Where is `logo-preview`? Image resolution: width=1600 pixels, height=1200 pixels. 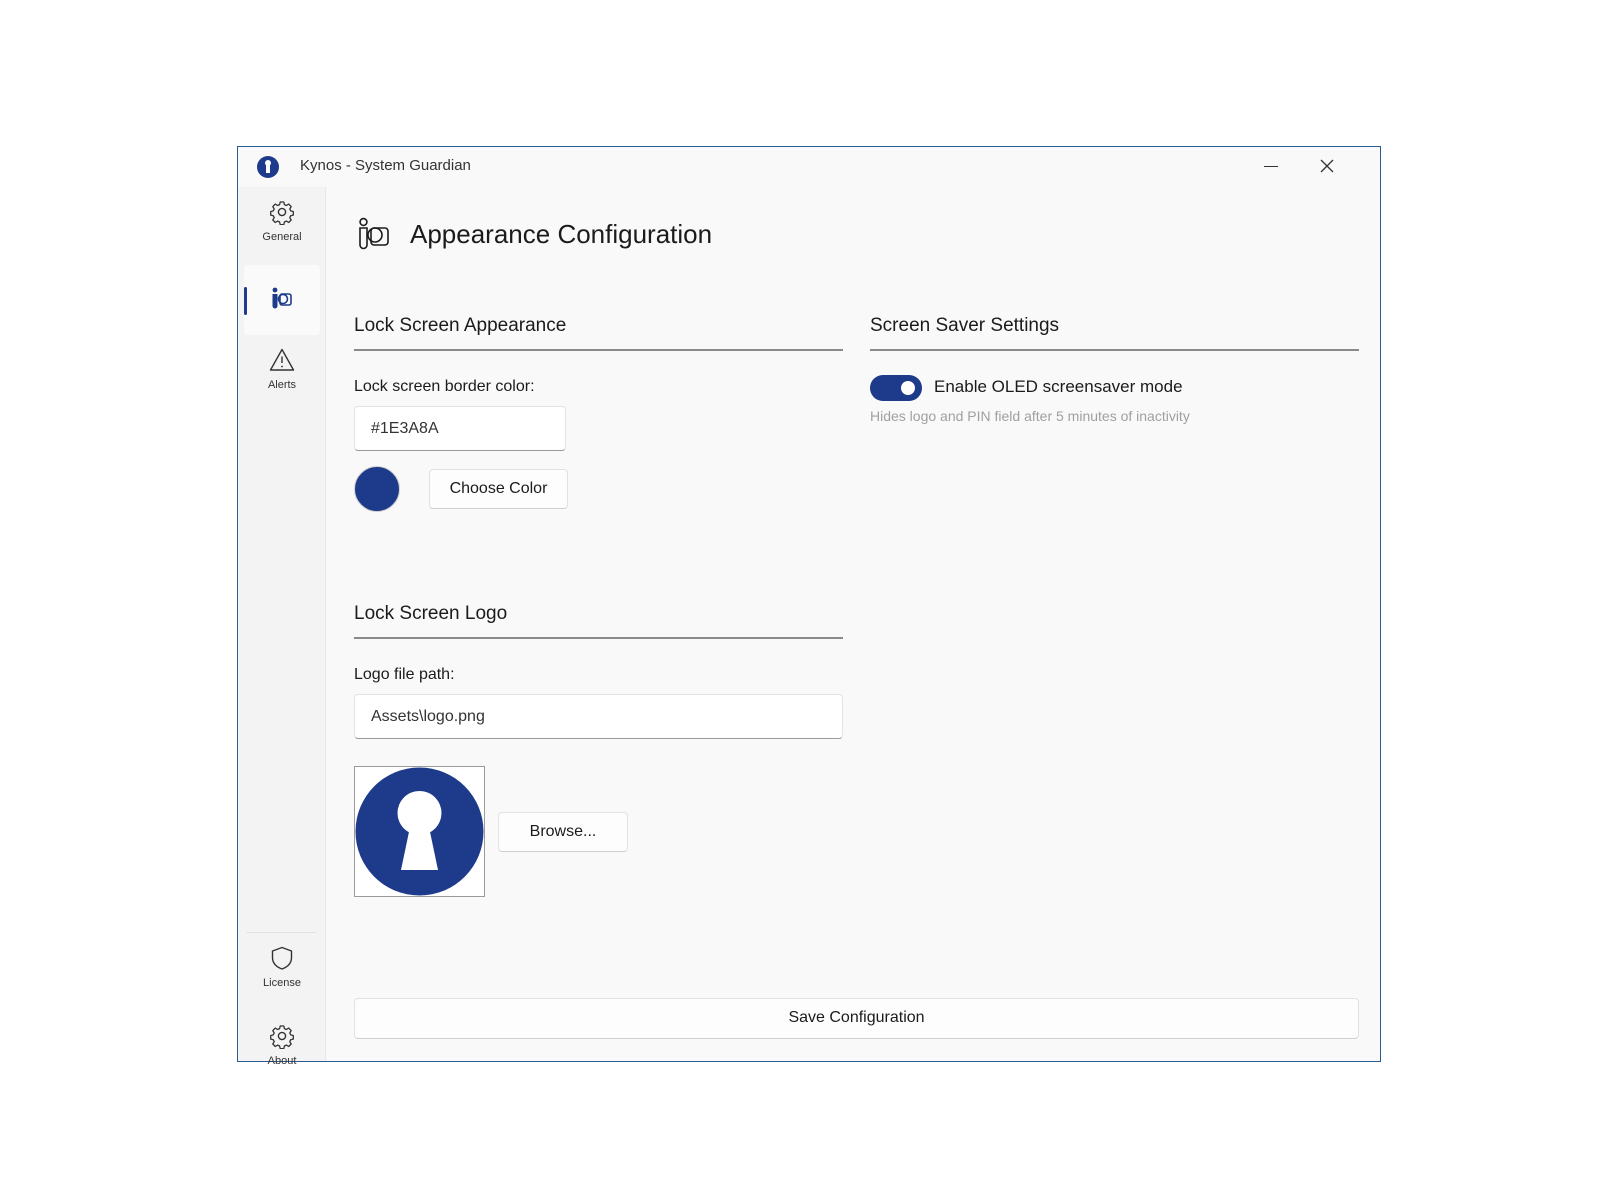
logo-preview is located at coordinates (419, 831).